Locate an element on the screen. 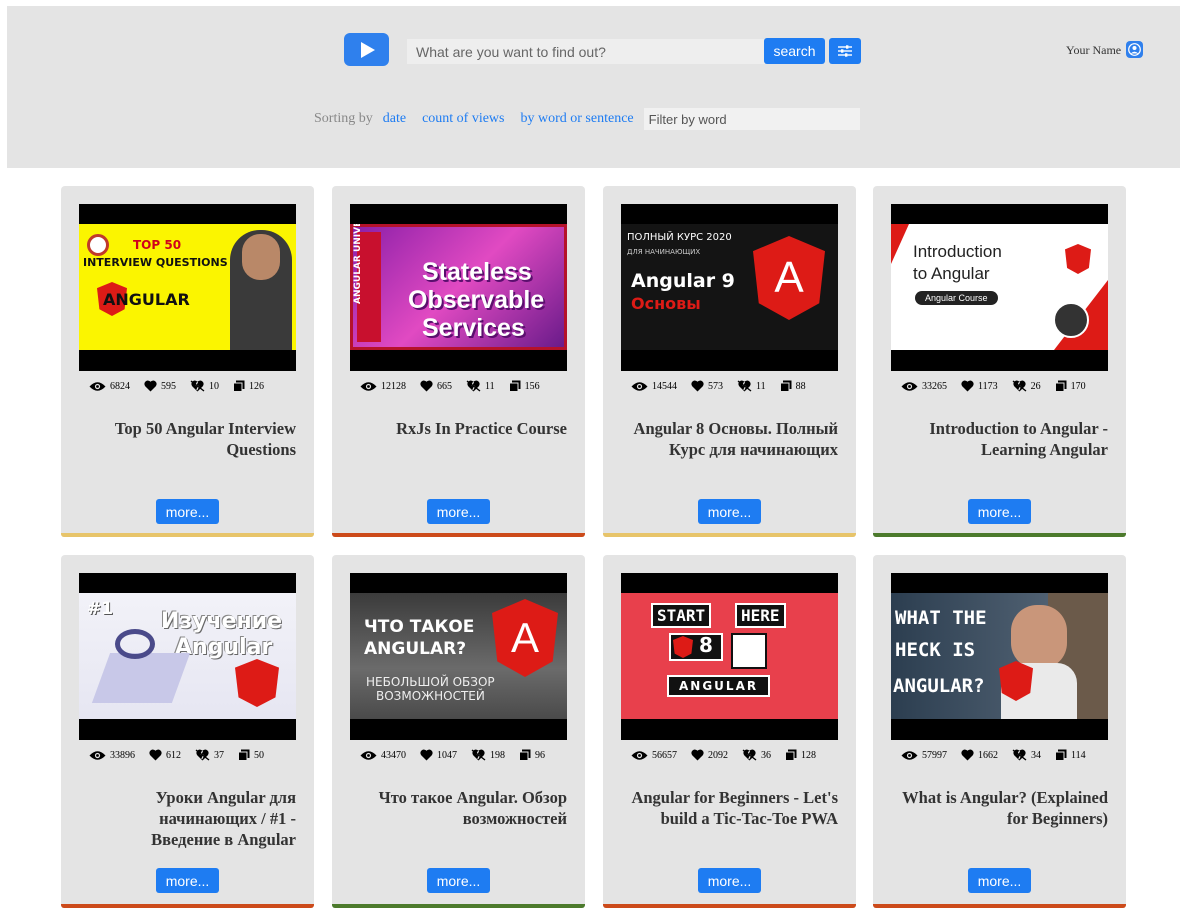 The width and height of the screenshot is (1186, 918). thumb-text: Основы is located at coordinates (666, 303).